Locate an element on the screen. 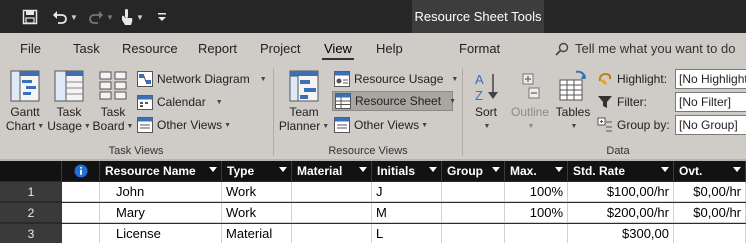 Image resolution: width=746 pixels, height=243 pixels. column-header-ovt: Ovt. is located at coordinates (710, 171).